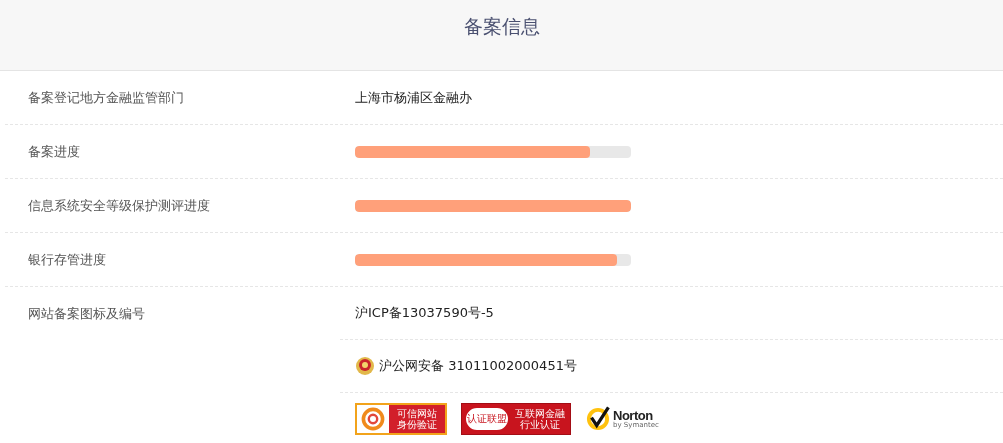  I want to click on checkmark-icon, so click(598, 419).